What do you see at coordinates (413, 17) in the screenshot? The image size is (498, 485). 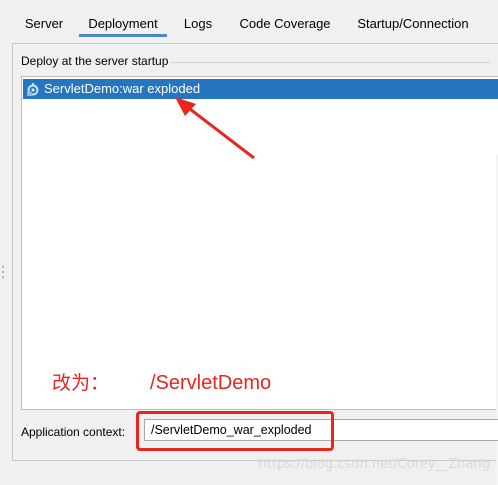 I see `tab-startup-connection: Startup/Connection` at bounding box center [413, 17].